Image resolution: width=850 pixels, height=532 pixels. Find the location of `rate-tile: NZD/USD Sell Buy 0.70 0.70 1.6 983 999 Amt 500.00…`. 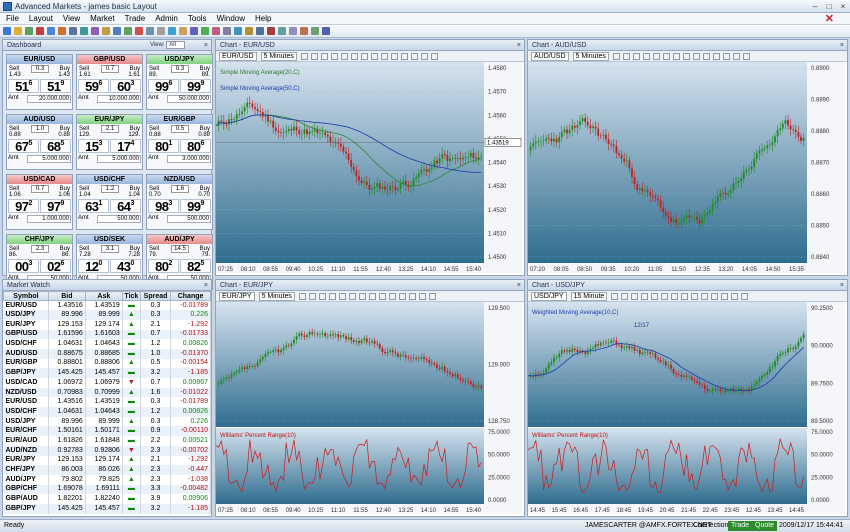

rate-tile: NZD/USD Sell Buy 0.70 0.70 1.6 983 999 Amt 500.00… is located at coordinates (179, 202).